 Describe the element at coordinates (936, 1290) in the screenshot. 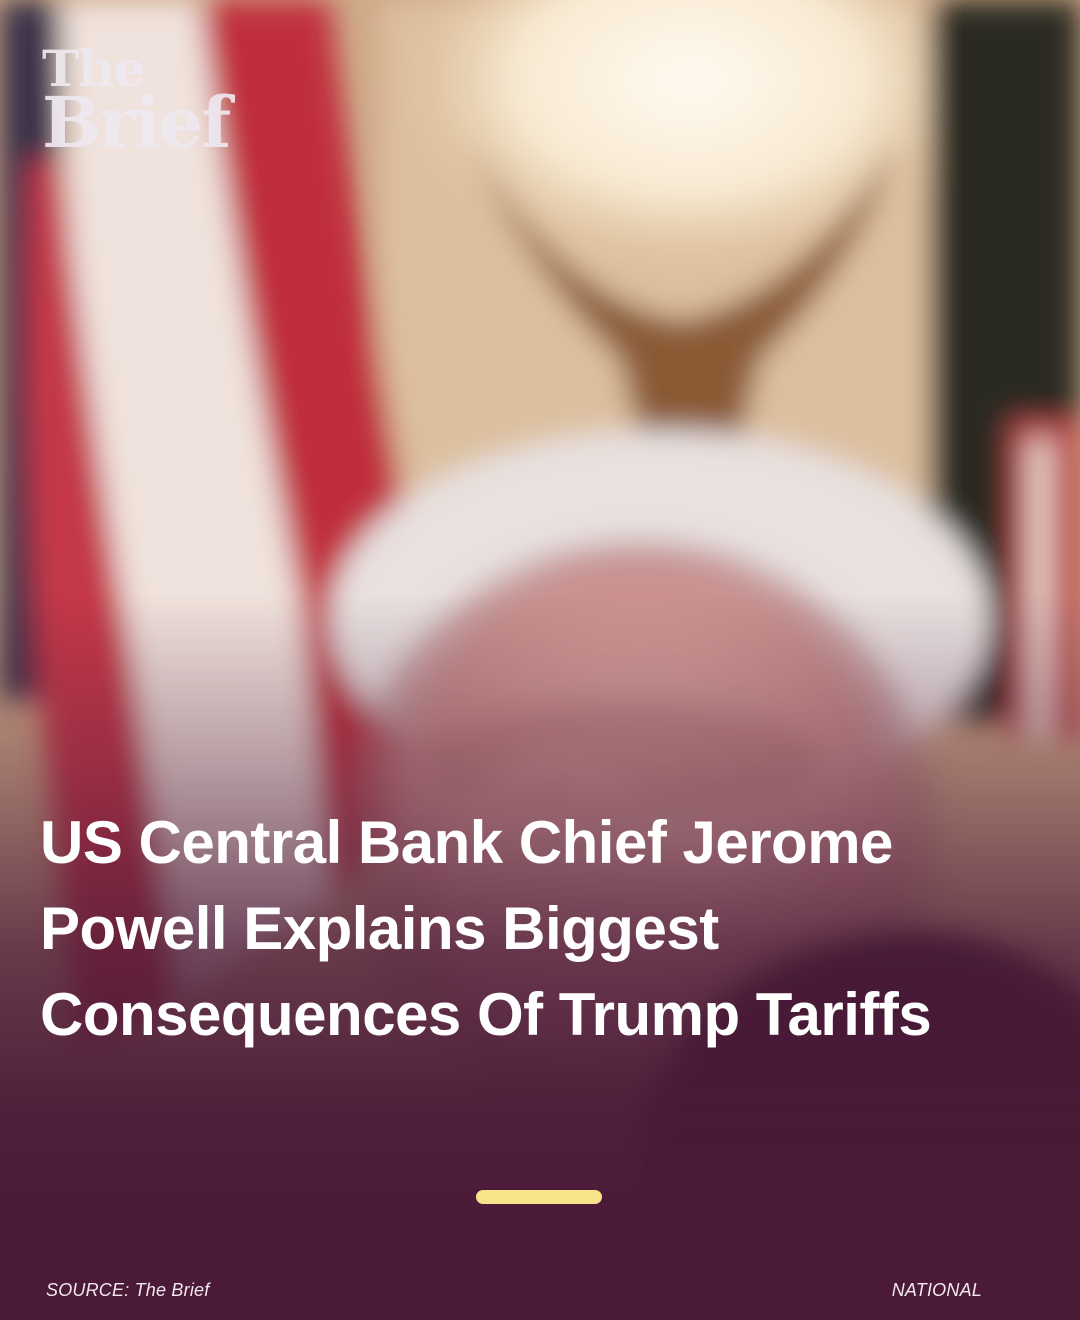

I see `category-label: NATIONAL` at that location.